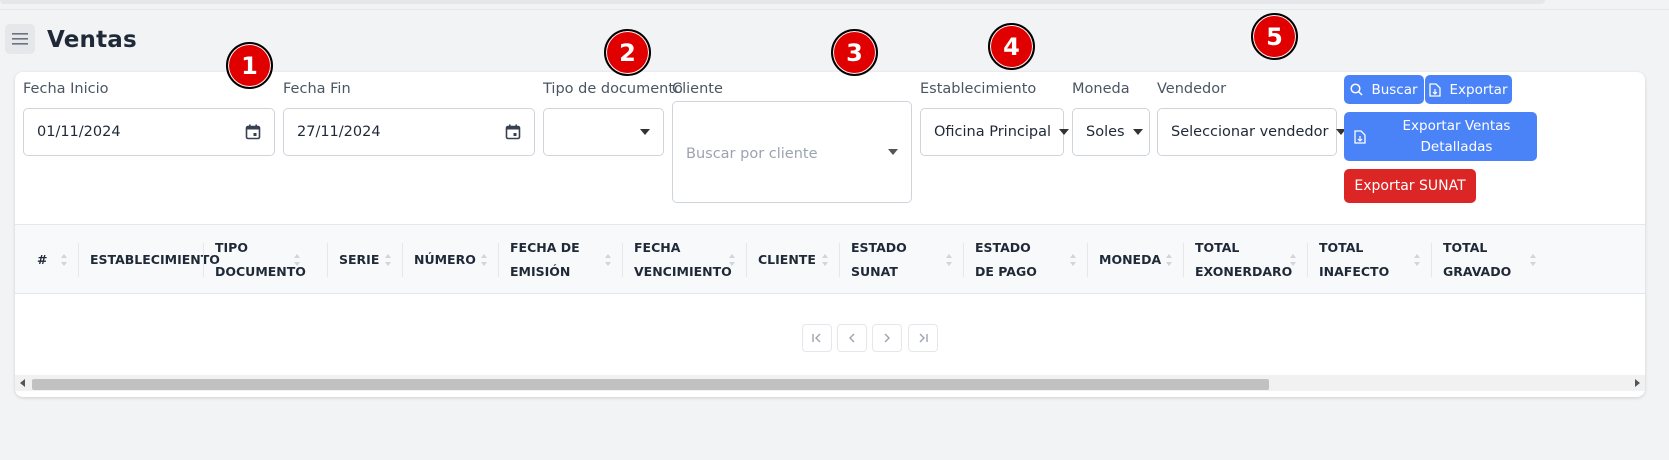  I want to click on column-header-numero: NÚMERO, so click(450, 260).